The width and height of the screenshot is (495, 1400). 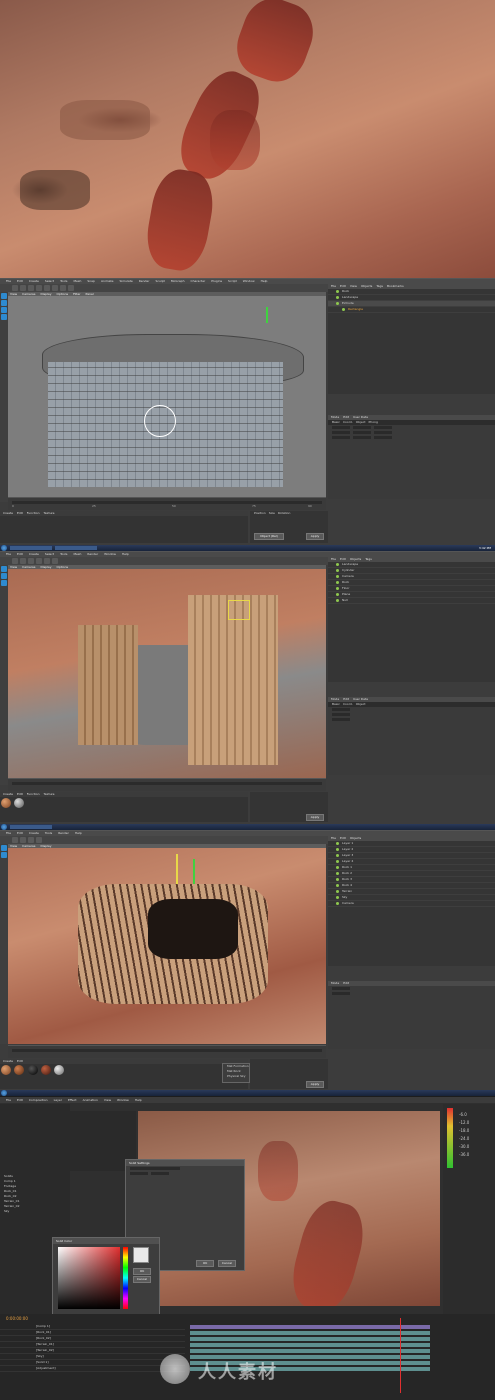 What do you see at coordinates (373, 422) in the screenshot?
I see `tab-phong: Phong` at bounding box center [373, 422].